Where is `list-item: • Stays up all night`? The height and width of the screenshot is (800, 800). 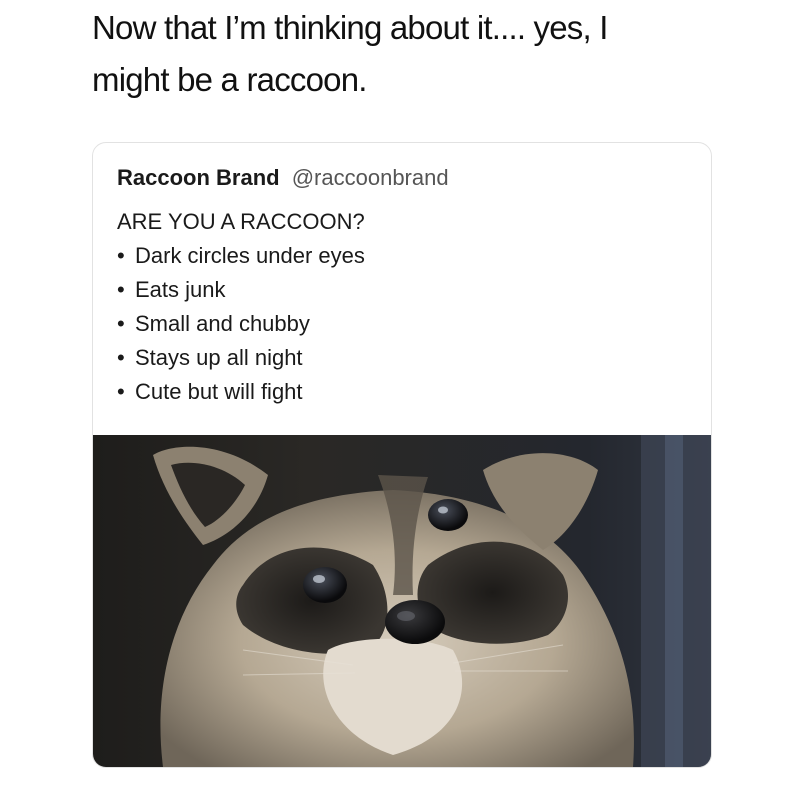
list-item: • Stays up all night is located at coordinates (241, 358).